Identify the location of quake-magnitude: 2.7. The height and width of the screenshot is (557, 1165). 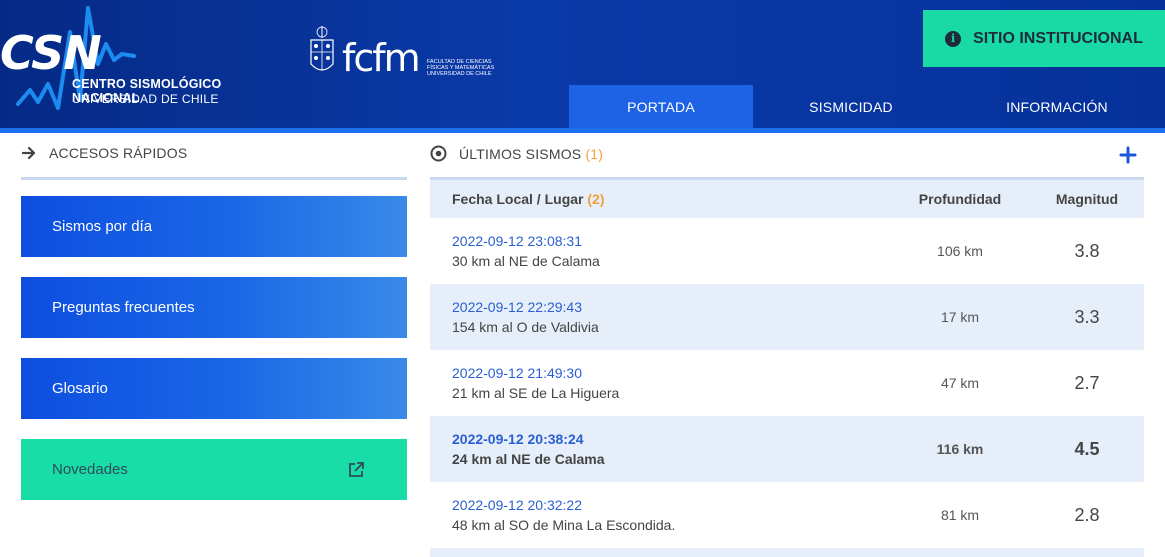
(1087, 382).